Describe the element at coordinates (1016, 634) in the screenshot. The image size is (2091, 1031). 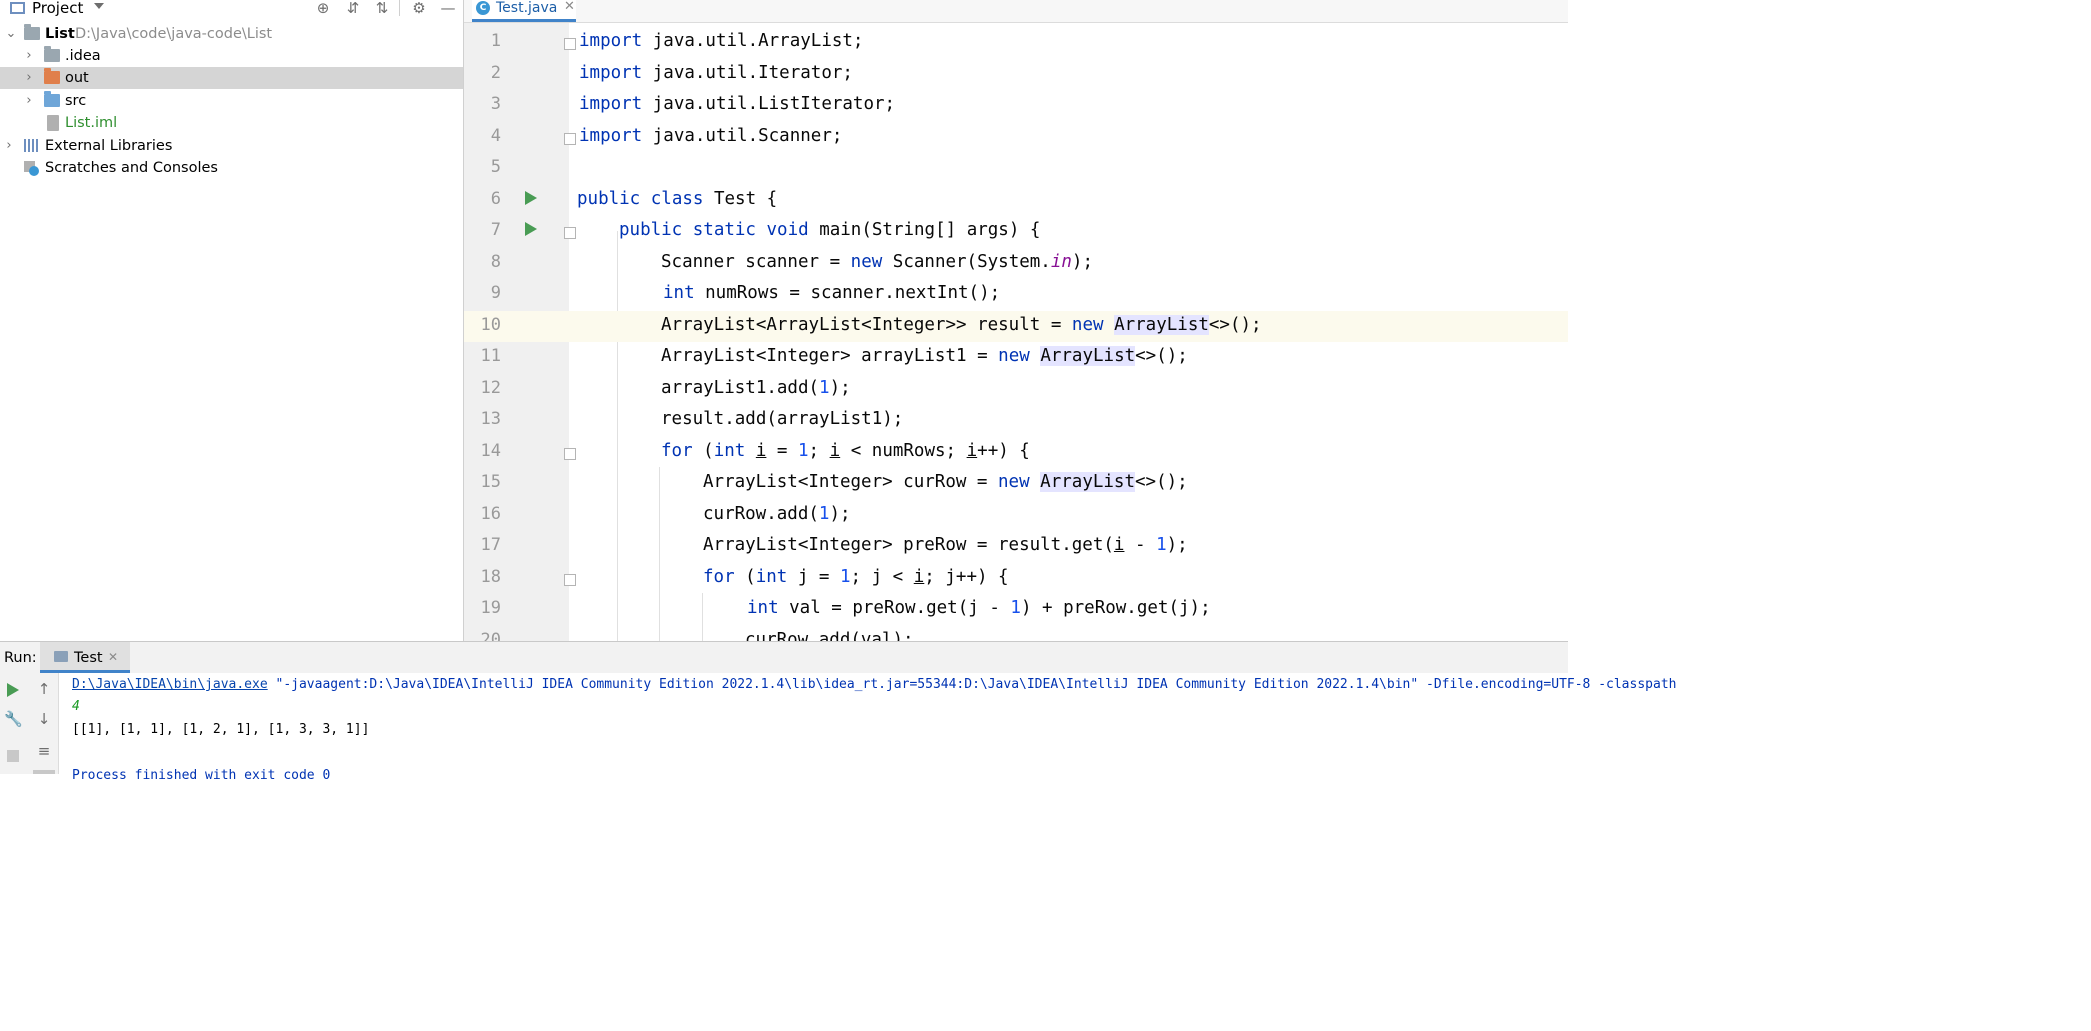
I see `code-line: 20 curRow.add(val);` at that location.